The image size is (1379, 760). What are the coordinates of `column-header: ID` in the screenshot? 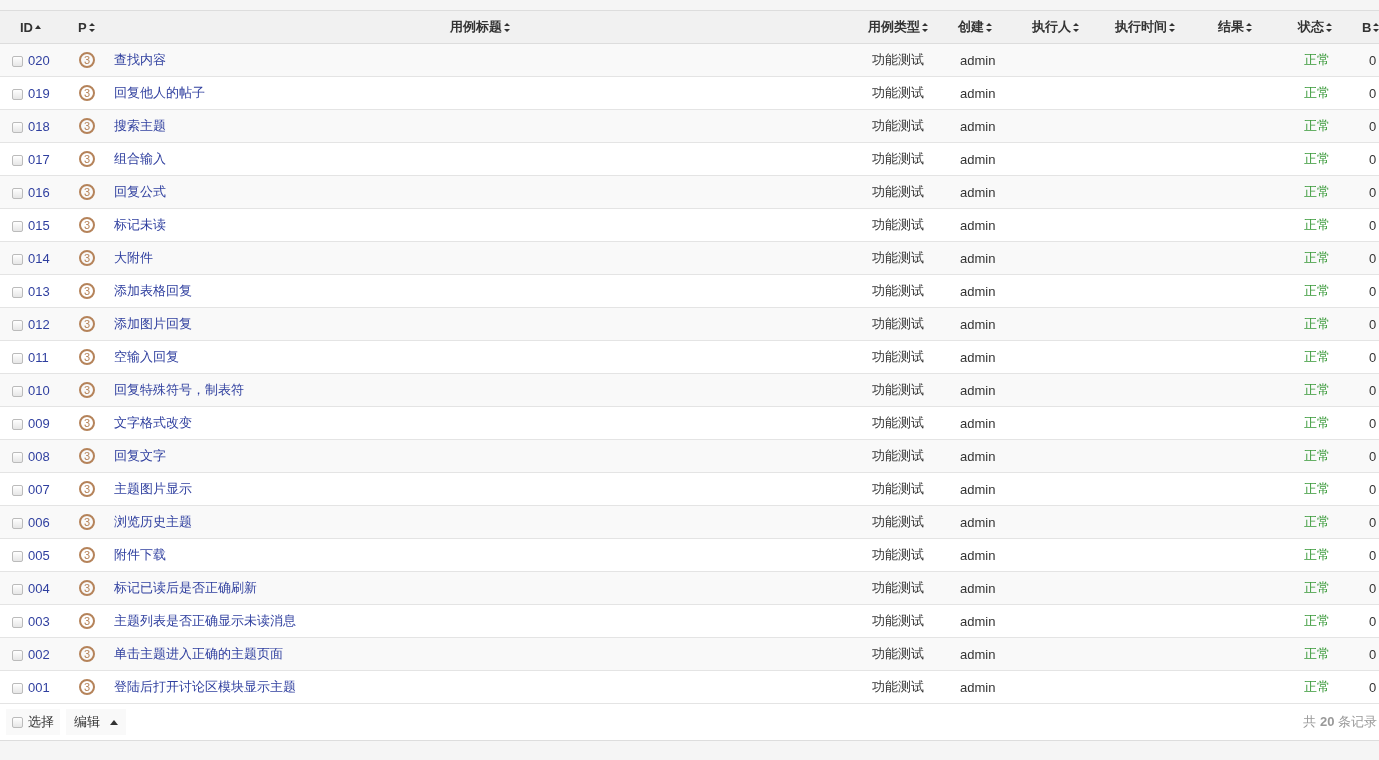 It's located at (30, 27).